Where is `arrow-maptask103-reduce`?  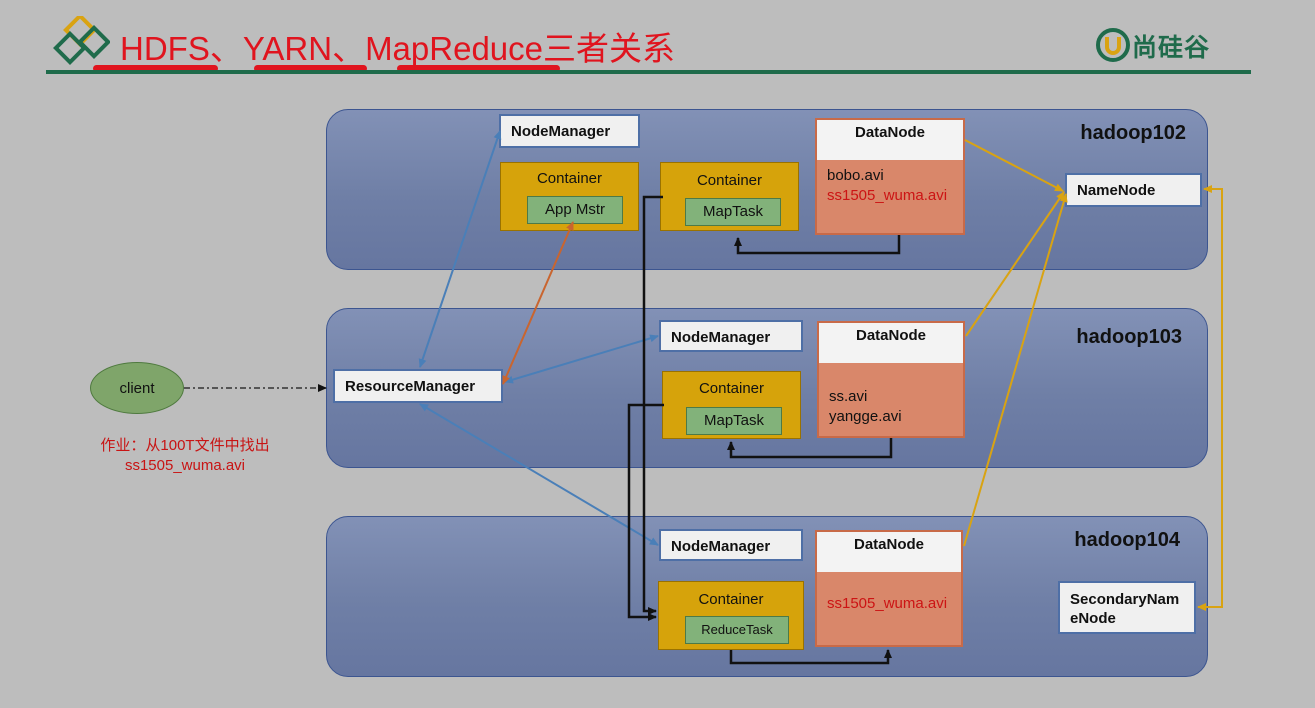 arrow-maptask103-reduce is located at coordinates (645, 512).